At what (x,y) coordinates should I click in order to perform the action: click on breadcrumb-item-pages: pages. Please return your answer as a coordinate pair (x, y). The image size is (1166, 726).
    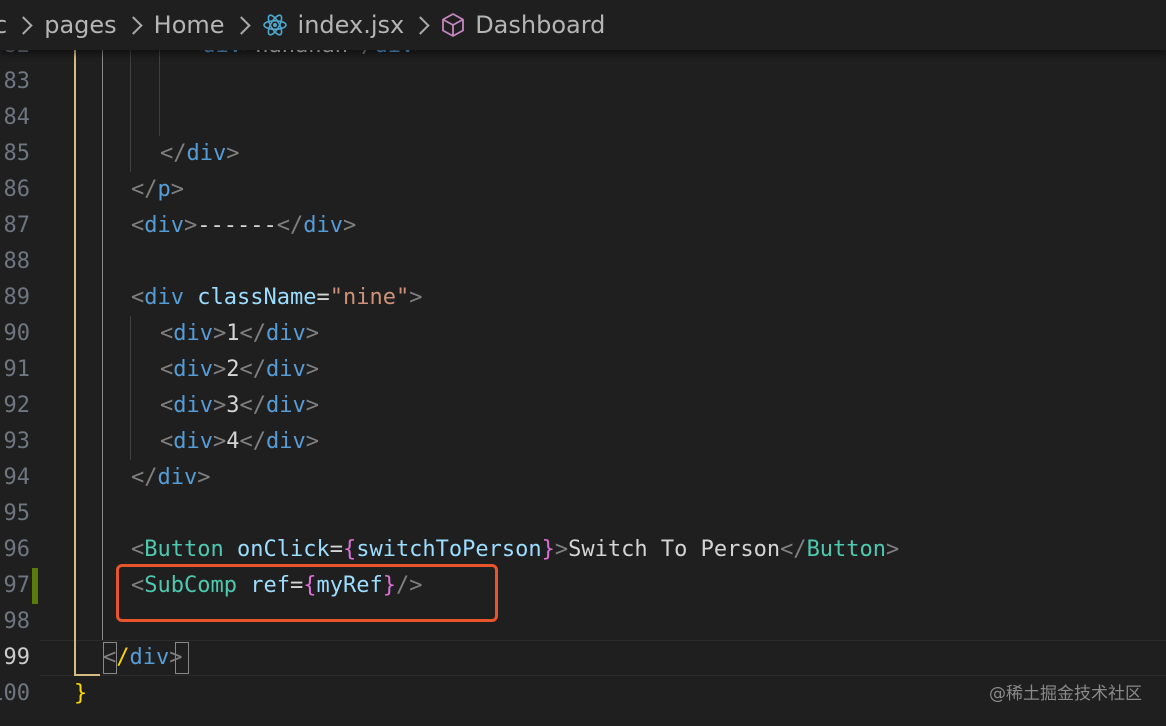
    Looking at the image, I should click on (80, 25).